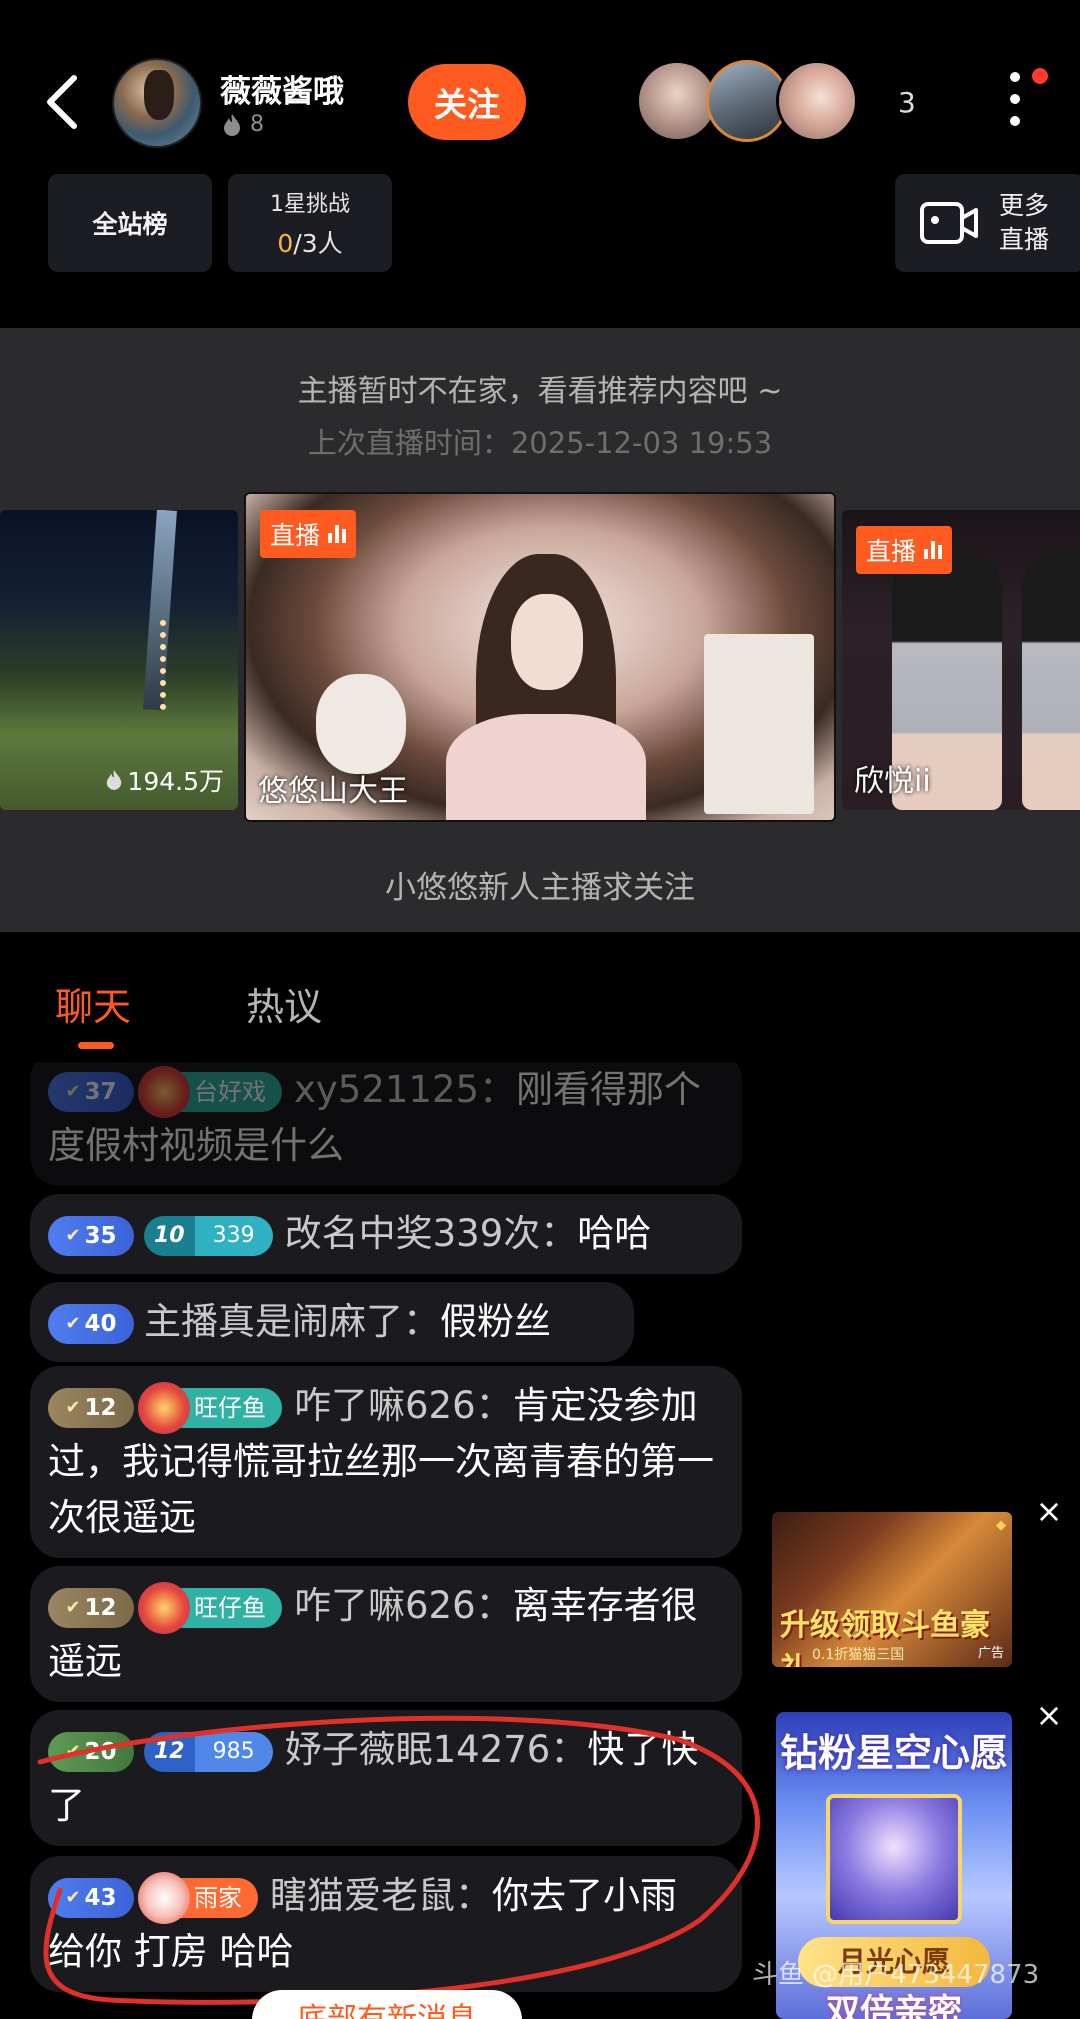 The height and width of the screenshot is (2019, 1080). Describe the element at coordinates (318, 243) in the screenshot. I see `challenge-total: /3人` at that location.